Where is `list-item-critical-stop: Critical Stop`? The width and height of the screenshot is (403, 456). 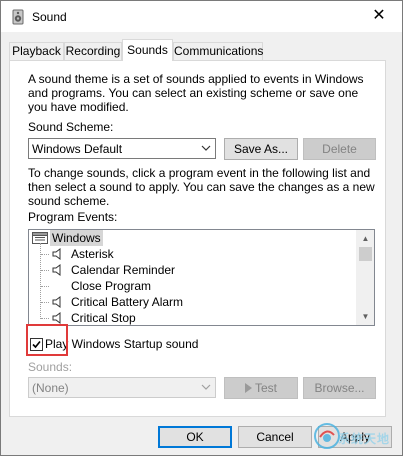
list-item-critical-stop: Critical Stop is located at coordinates (193, 317).